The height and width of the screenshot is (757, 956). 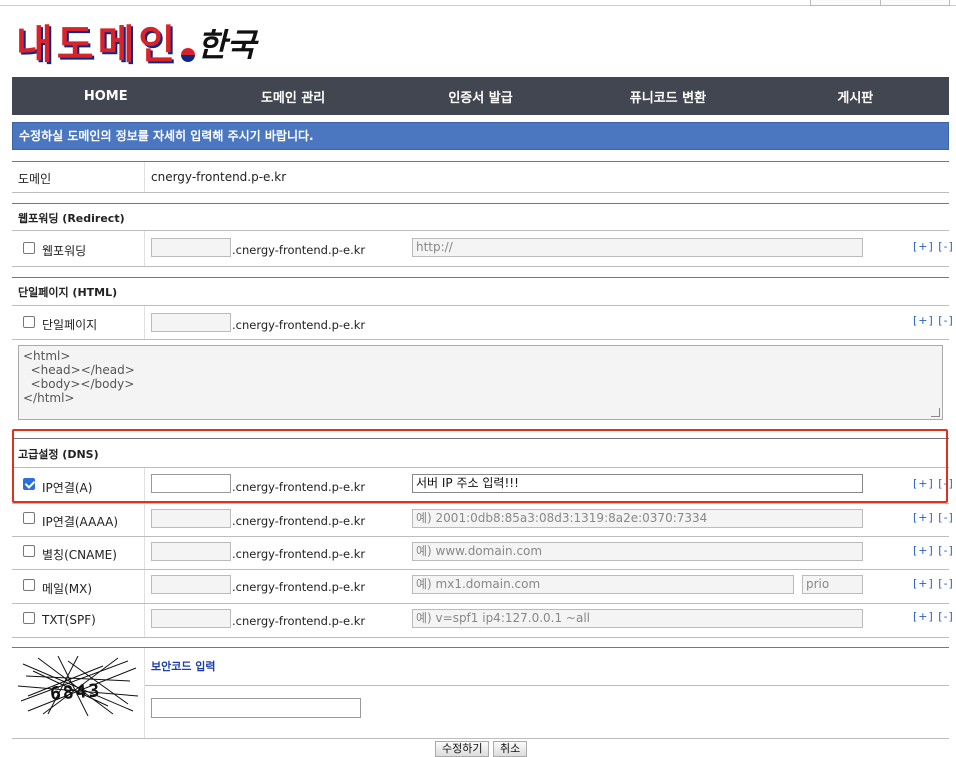 I want to click on html-section-title: 단일페이지 (HTML), so click(x=68, y=292).